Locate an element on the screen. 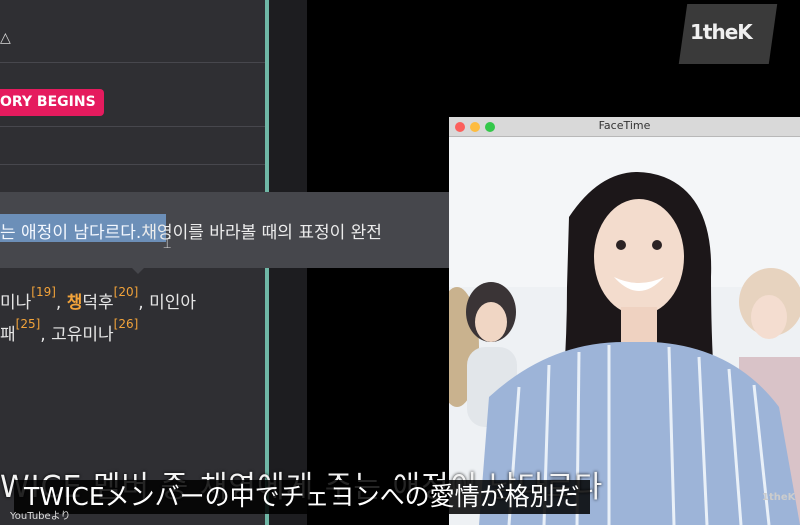 The height and width of the screenshot is (525, 800). window-title: FaceTime is located at coordinates (624, 125).